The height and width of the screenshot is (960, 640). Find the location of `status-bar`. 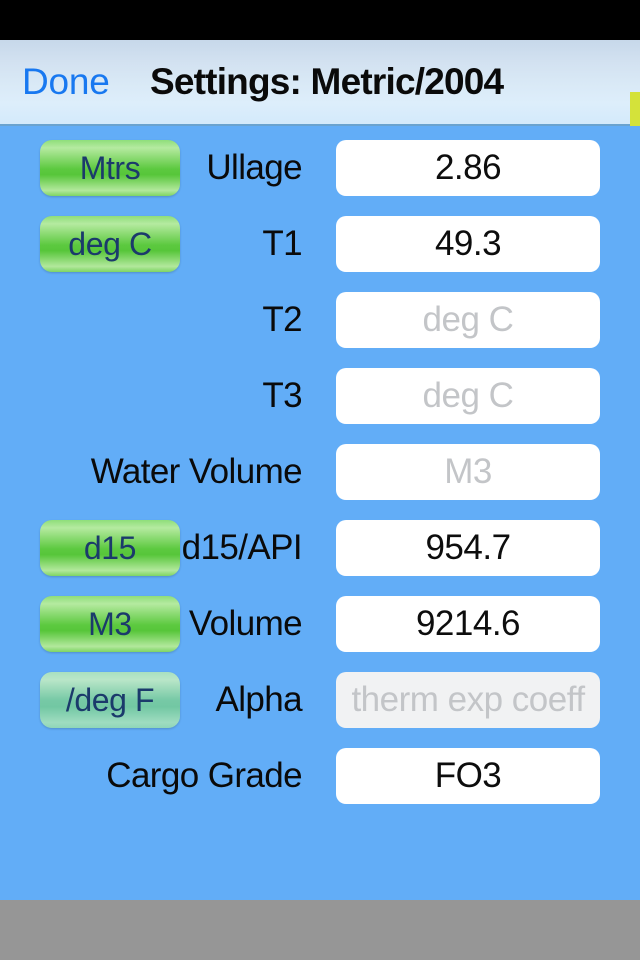

status-bar is located at coordinates (320, 20).